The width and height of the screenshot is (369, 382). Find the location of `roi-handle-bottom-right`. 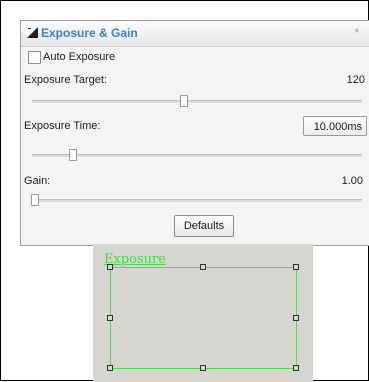

roi-handle-bottom-right is located at coordinates (296, 368).